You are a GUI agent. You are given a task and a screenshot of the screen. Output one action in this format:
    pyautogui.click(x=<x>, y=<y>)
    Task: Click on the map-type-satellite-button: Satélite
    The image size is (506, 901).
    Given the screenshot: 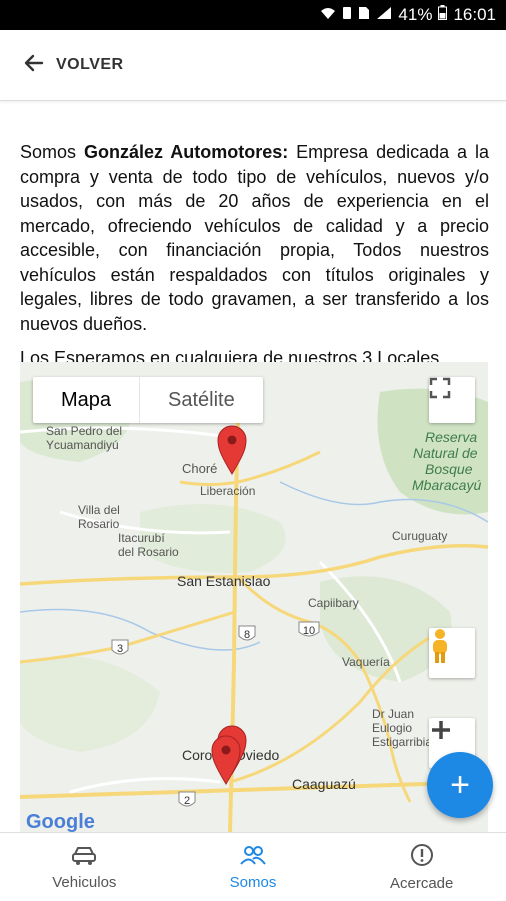 What is the action you would take?
    pyautogui.click(x=201, y=400)
    